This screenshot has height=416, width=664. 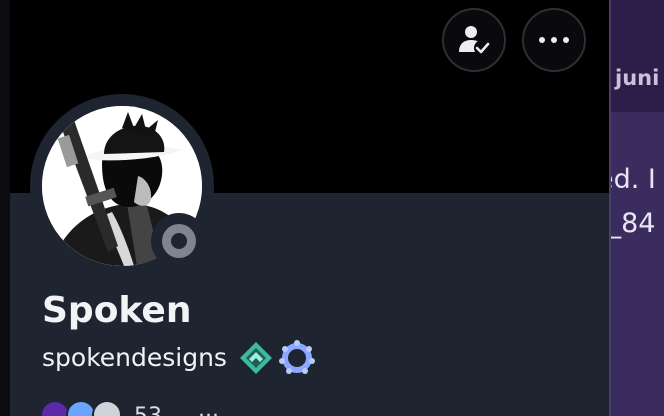 What do you see at coordinates (134, 357) in the screenshot?
I see `username: spokendesigns` at bounding box center [134, 357].